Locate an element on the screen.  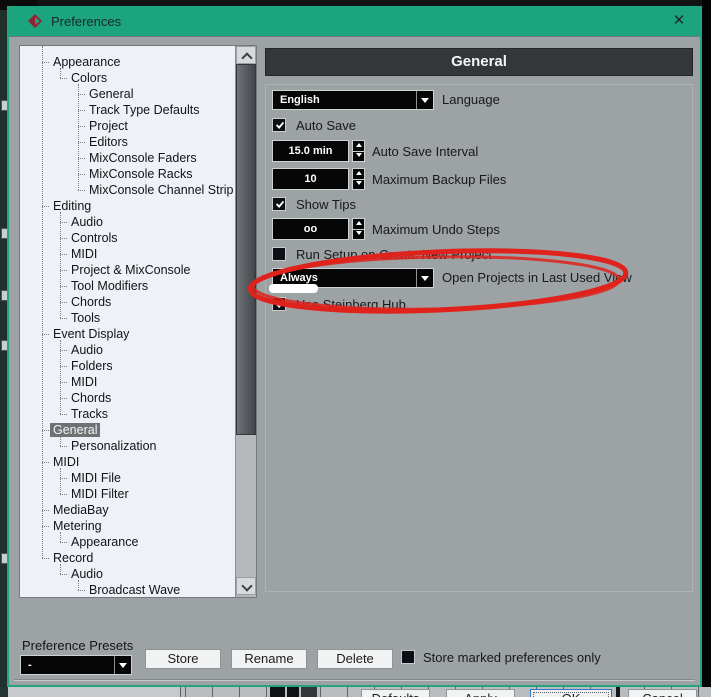
setting-label: Run Setup on Create New Project is located at coordinates (394, 254).